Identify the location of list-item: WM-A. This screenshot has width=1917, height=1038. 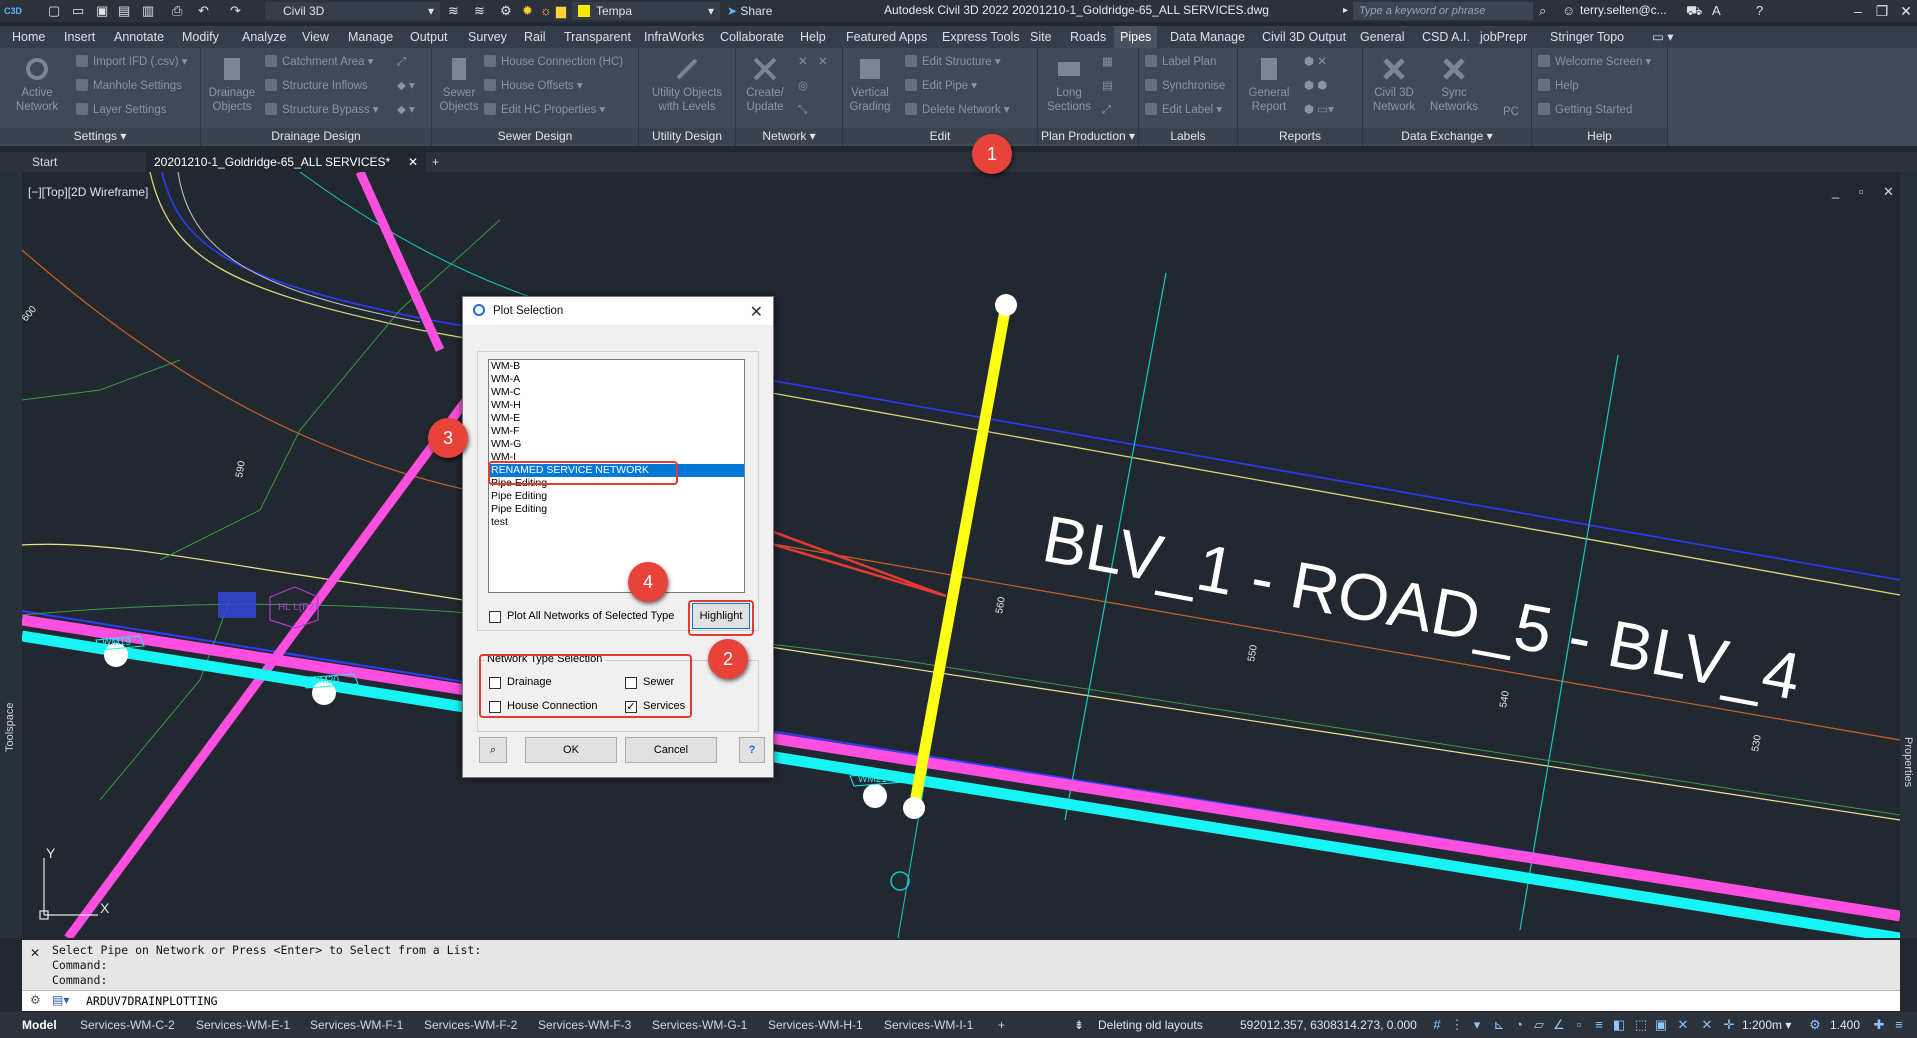
(616, 379).